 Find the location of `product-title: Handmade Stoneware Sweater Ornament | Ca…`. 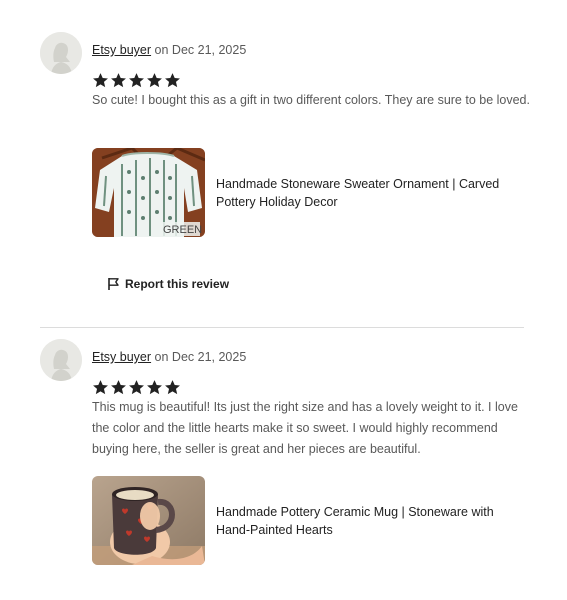

product-title: Handmade Stoneware Sweater Ornament | Ca… is located at coordinates (371, 193).